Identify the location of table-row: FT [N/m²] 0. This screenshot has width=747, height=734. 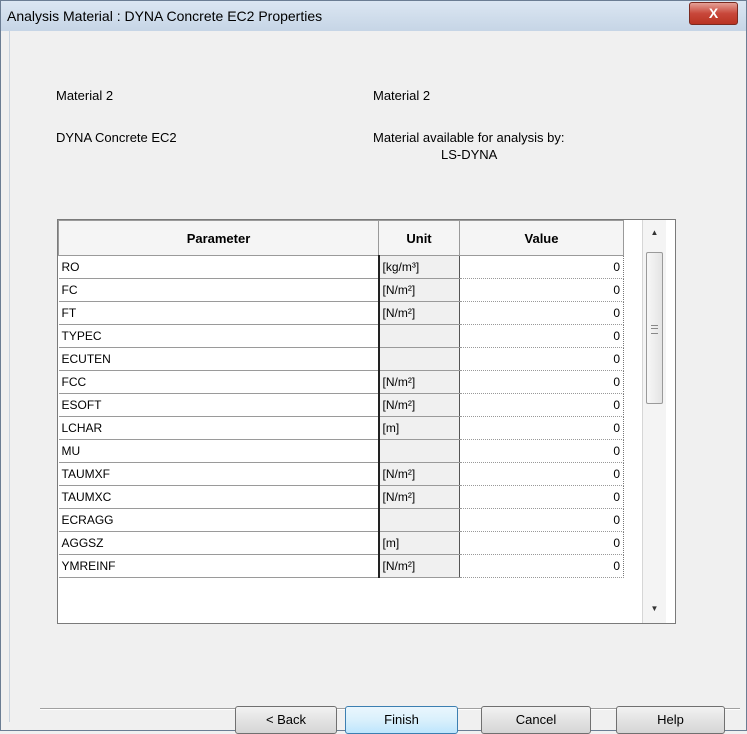
(341, 313).